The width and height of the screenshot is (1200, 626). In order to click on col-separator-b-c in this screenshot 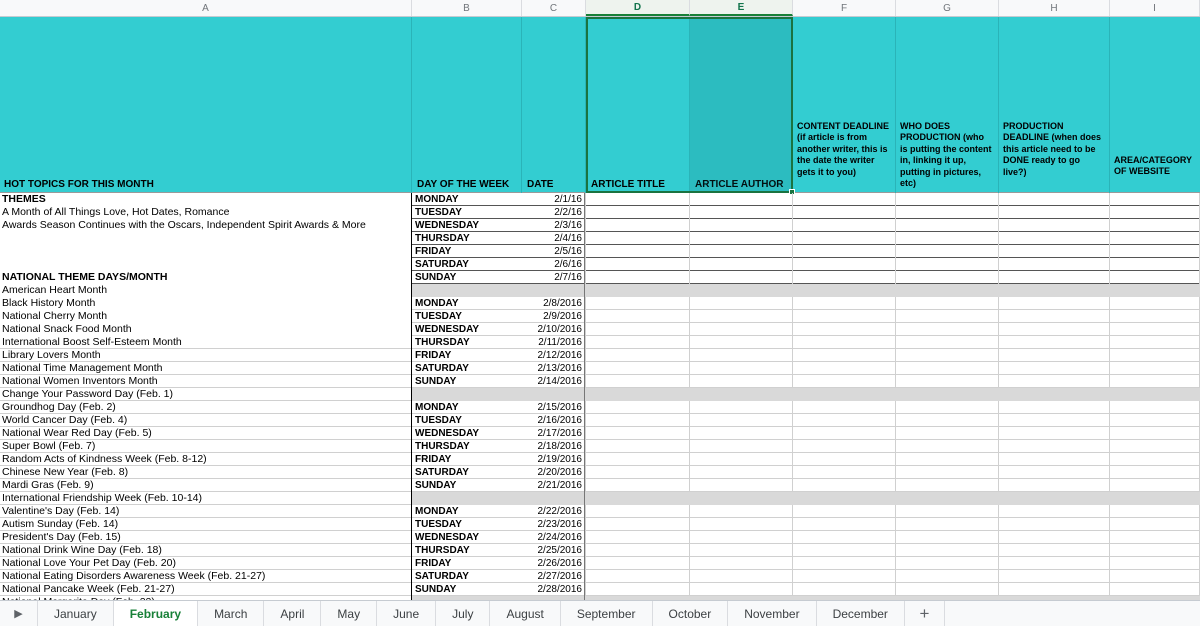, I will do `click(521, 105)`.